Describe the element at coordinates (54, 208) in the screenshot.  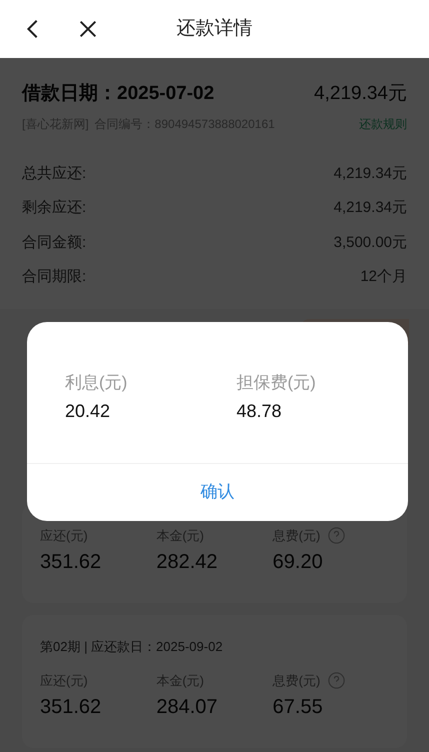
I see `detail-label: 剩余应还:` at that location.